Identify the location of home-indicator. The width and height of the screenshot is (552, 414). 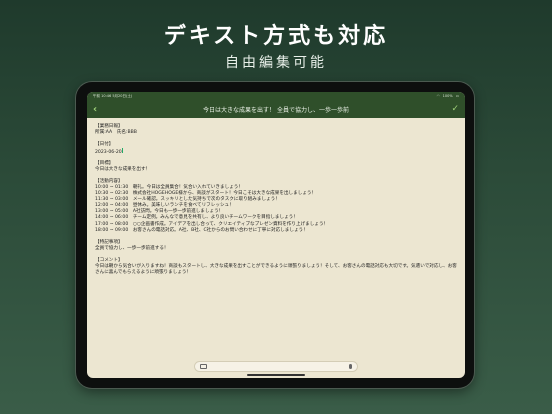
(276, 375).